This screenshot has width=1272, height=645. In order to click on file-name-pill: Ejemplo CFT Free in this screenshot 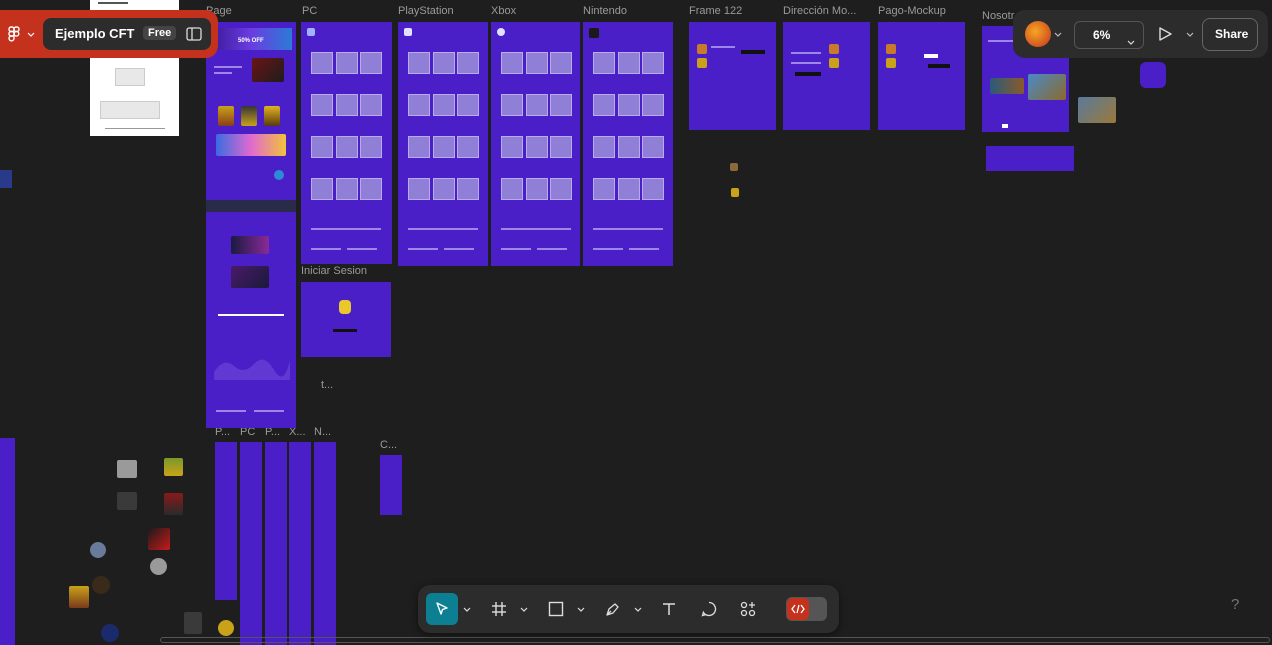, I will do `click(127, 34)`.